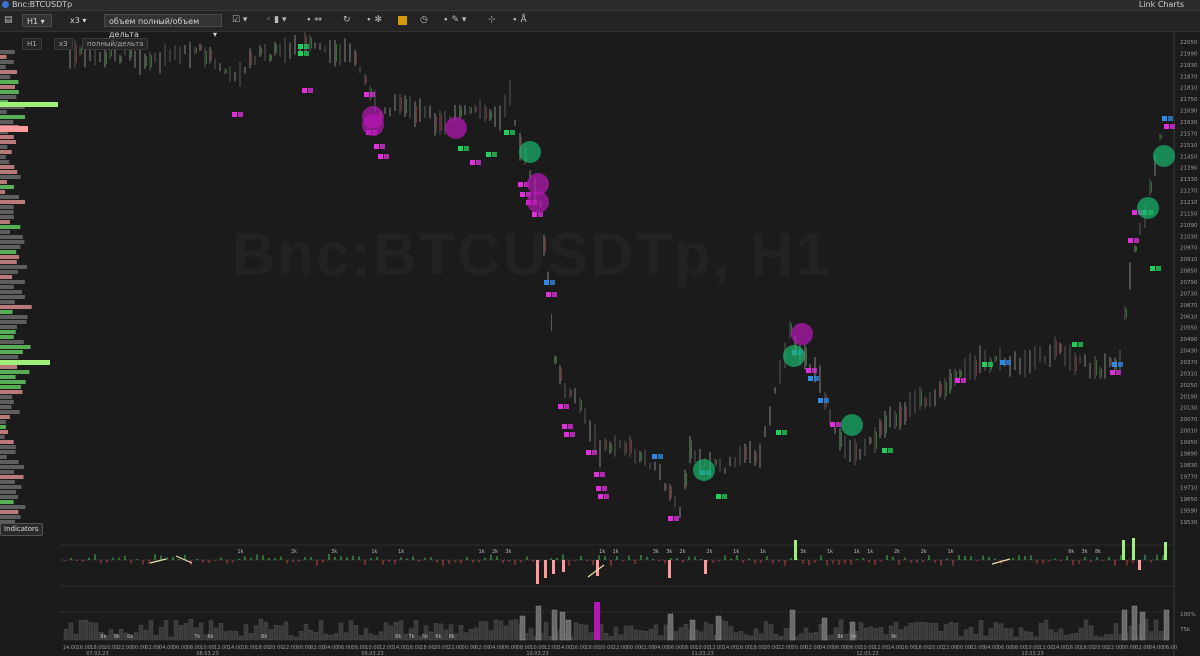 This screenshot has height=656, width=1200. What do you see at coordinates (239, 20) in the screenshot?
I see `checkbox-icon: ☑ ▾` at bounding box center [239, 20].